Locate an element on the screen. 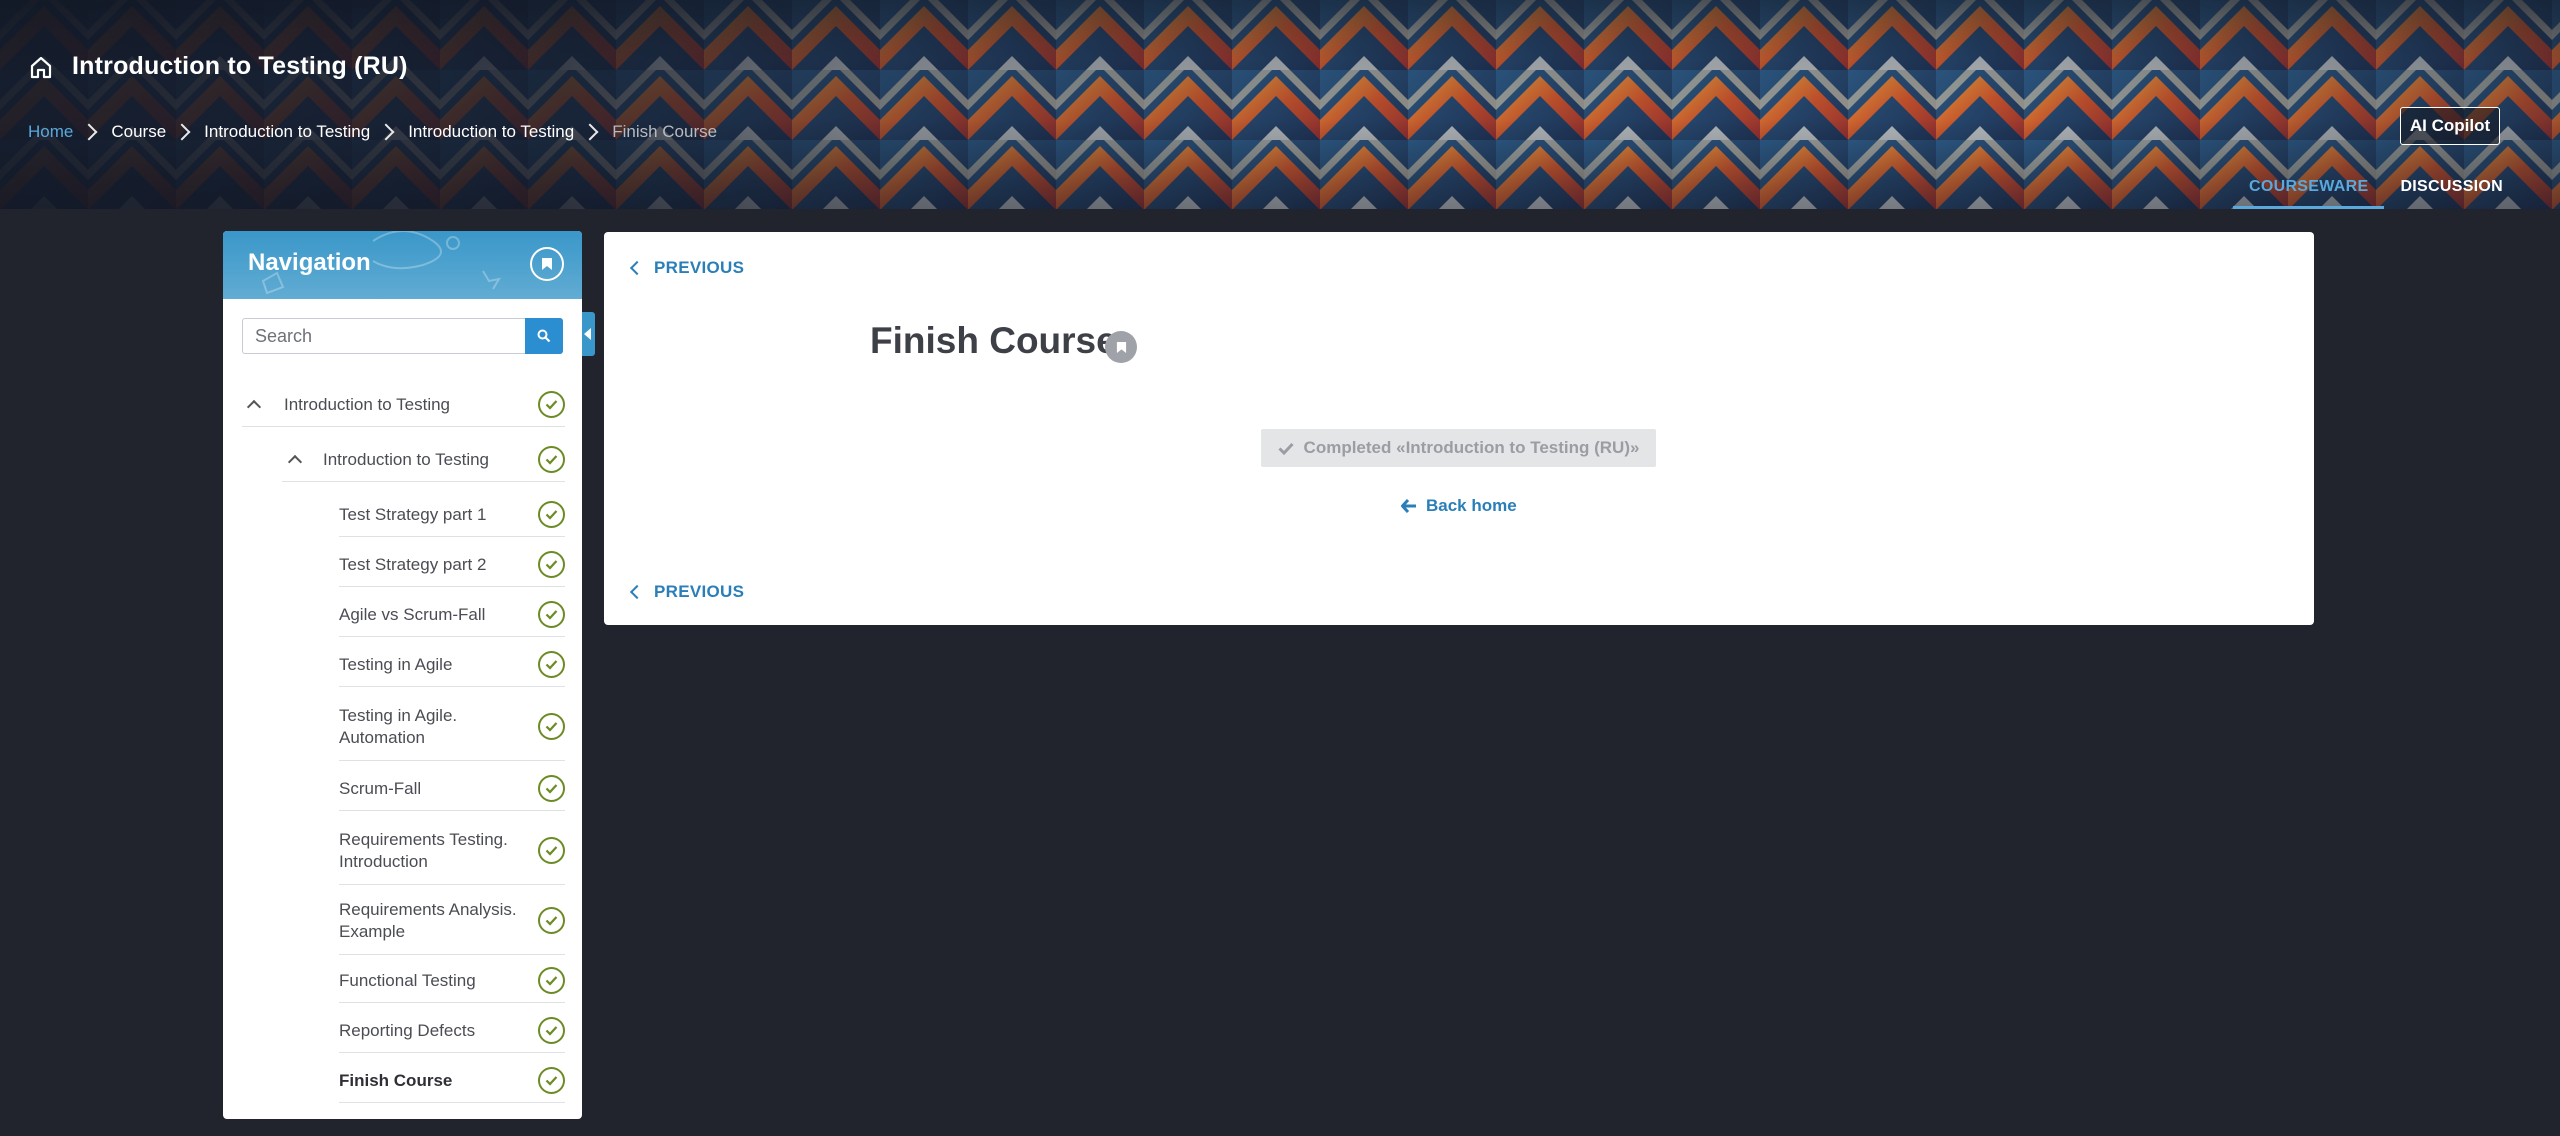 The image size is (2560, 1136). unit-label: Test Strategy part 1 is located at coordinates (412, 515).